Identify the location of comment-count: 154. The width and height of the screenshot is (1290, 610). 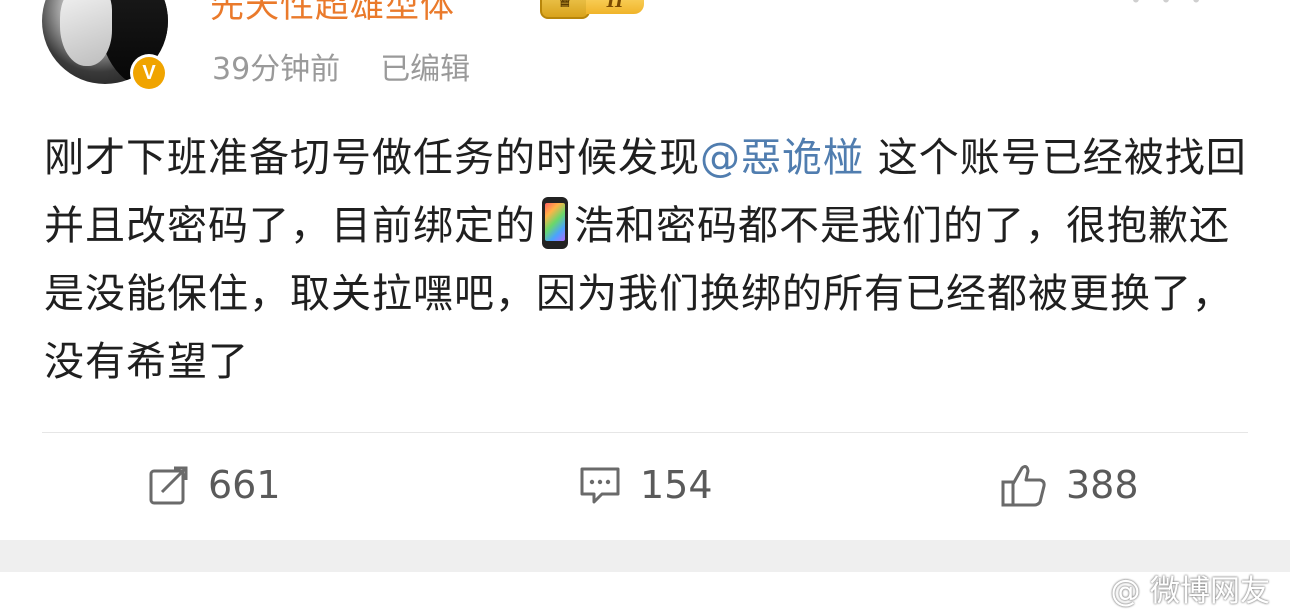
(676, 485).